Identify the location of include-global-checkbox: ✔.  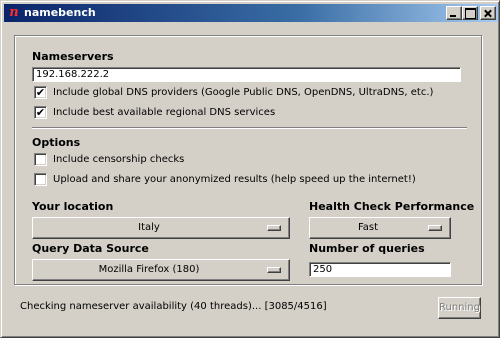
(40, 92).